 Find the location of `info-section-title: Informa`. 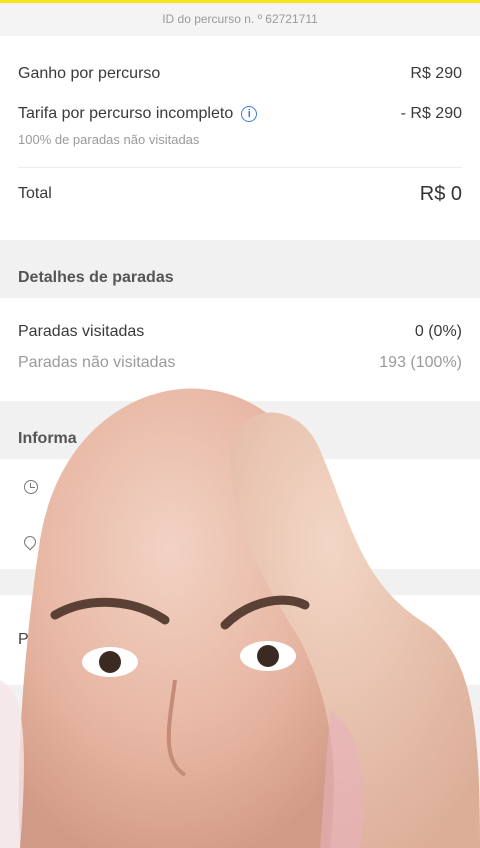

info-section-title: Informa is located at coordinates (240, 430).